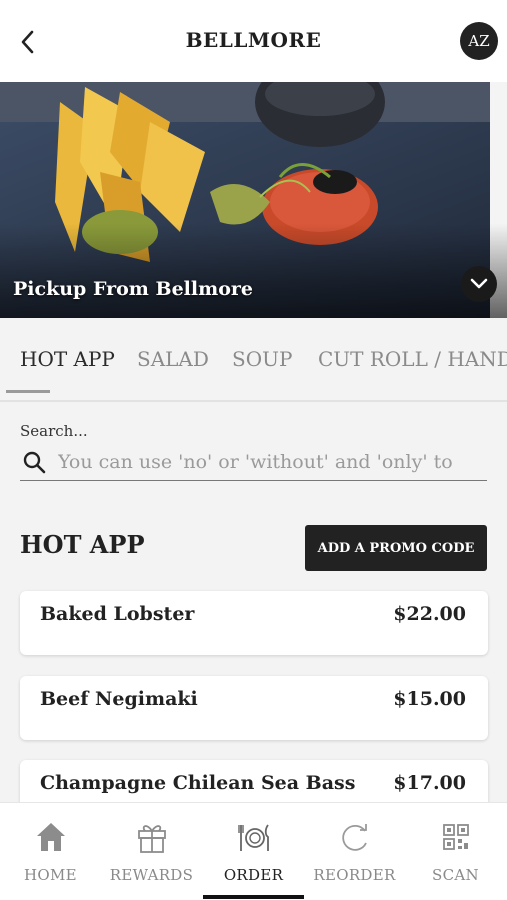  Describe the element at coordinates (50, 851) in the screenshot. I see `nav-home: HOME` at that location.